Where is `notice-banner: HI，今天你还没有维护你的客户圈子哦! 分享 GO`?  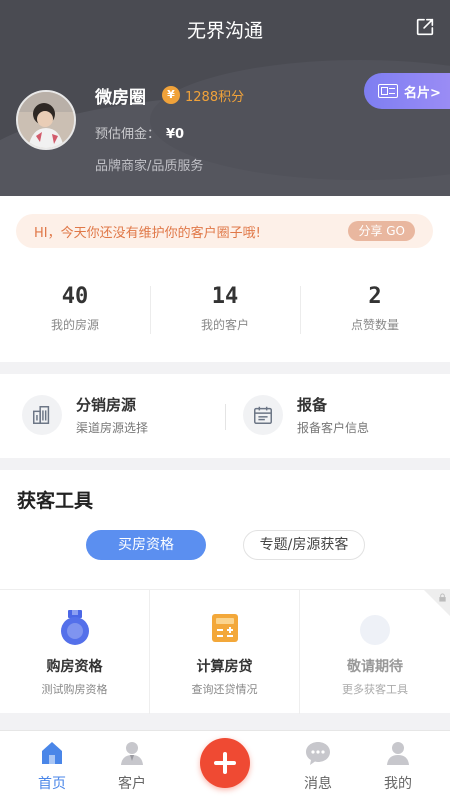
notice-banner: HI，今天你还没有维护你的客户圈子哦! 分享 GO is located at coordinates (224, 231).